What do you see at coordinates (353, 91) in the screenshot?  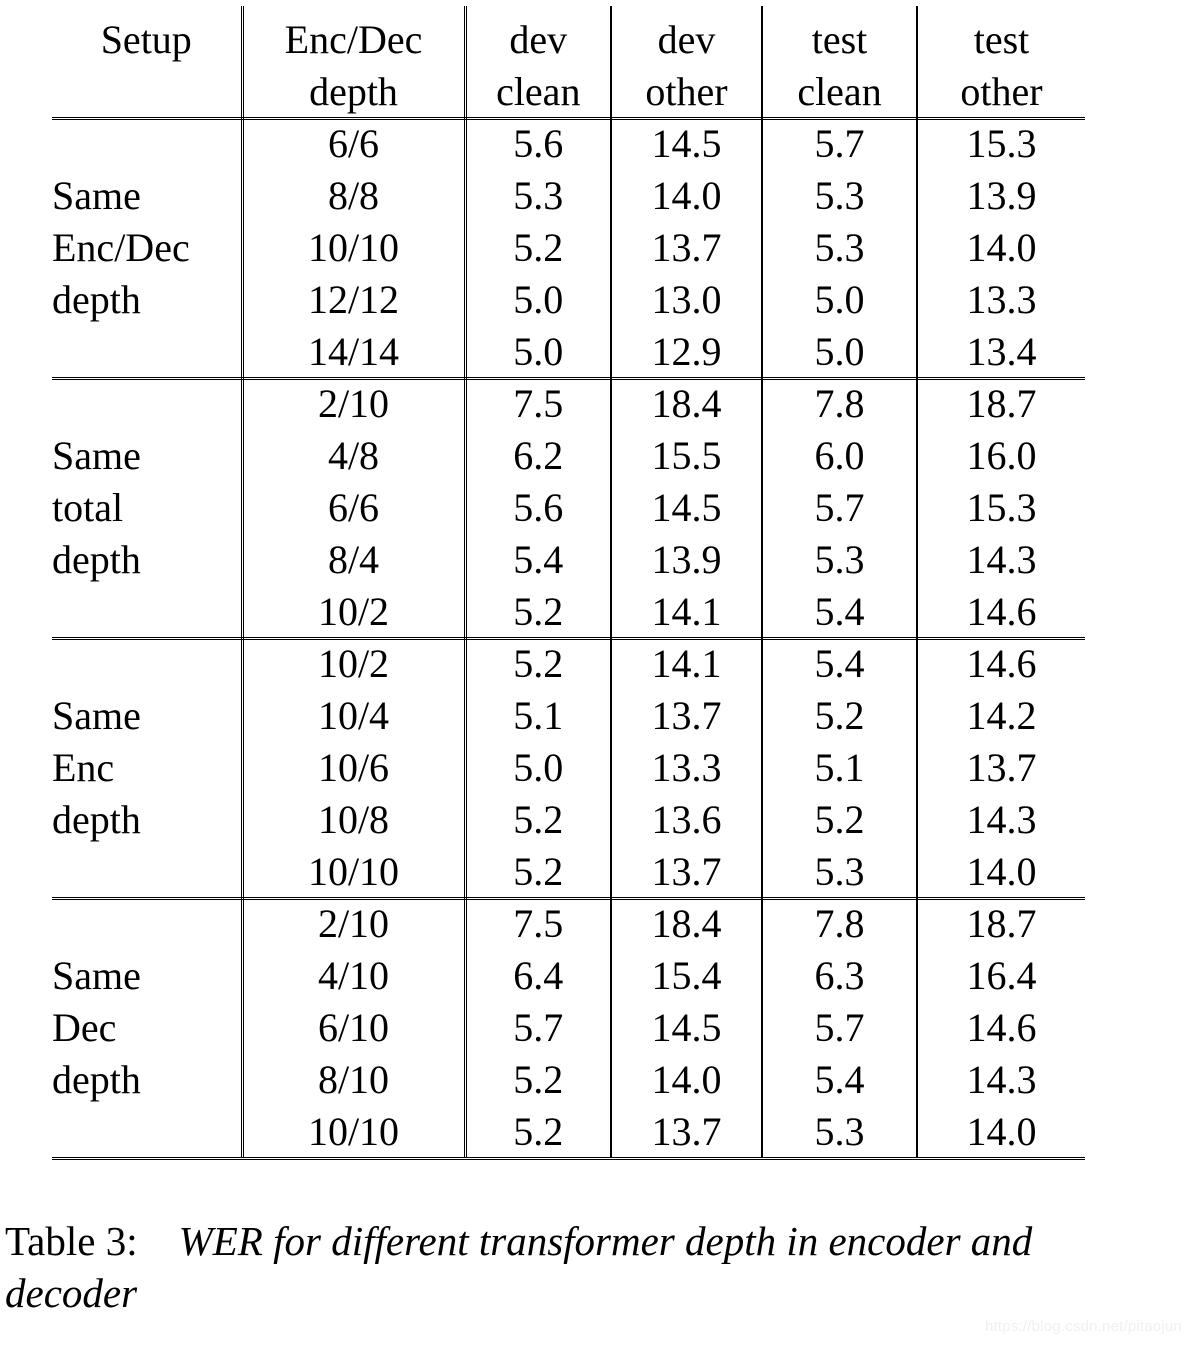 I see `column-header-line2: depth` at bounding box center [353, 91].